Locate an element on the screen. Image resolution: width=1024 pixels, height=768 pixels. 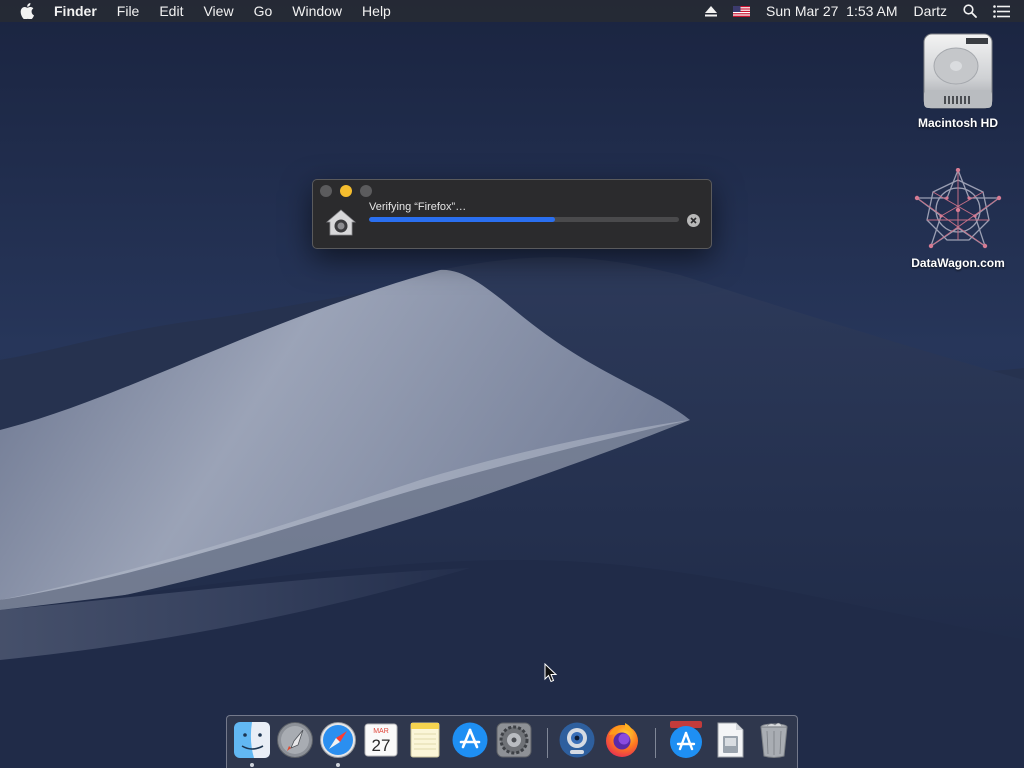
apple-logo-icon is located at coordinates (27, 11).